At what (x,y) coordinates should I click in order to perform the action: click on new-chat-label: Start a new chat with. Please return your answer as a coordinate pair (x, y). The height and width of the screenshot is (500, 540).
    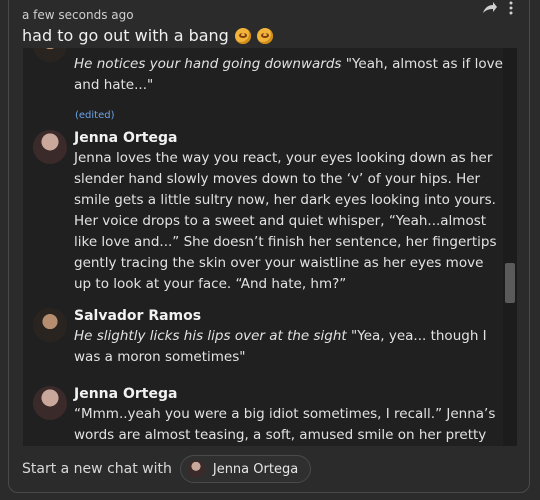
    Looking at the image, I should click on (97, 469).